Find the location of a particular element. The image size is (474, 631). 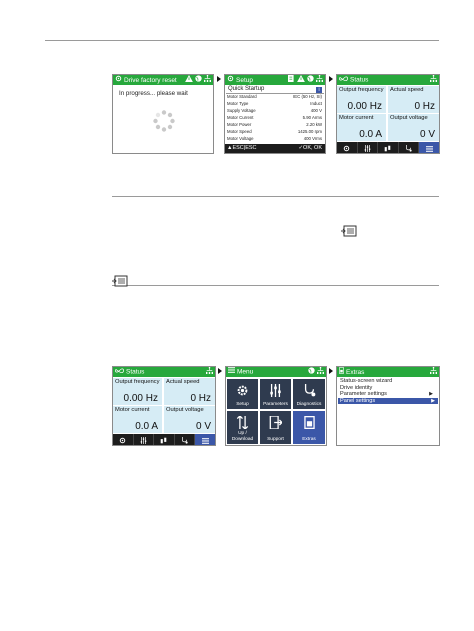

setup-row: Motor Current 5.90 Arms is located at coordinates (274, 118).